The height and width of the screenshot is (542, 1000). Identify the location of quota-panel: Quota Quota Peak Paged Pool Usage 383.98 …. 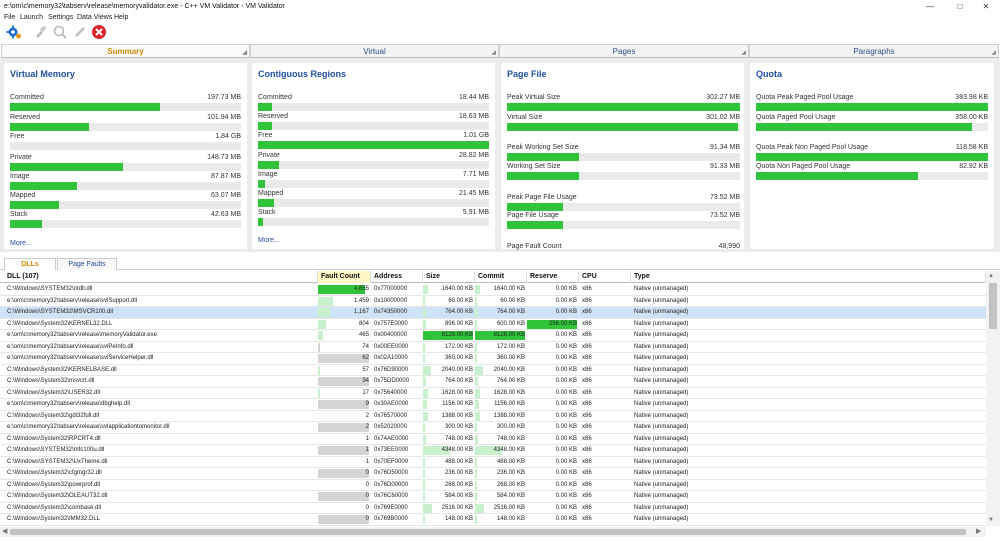
(872, 156).